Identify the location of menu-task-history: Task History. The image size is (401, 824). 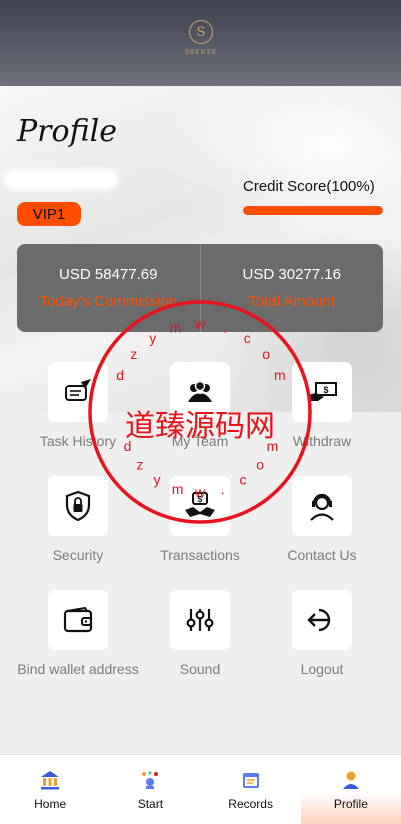
(78, 405).